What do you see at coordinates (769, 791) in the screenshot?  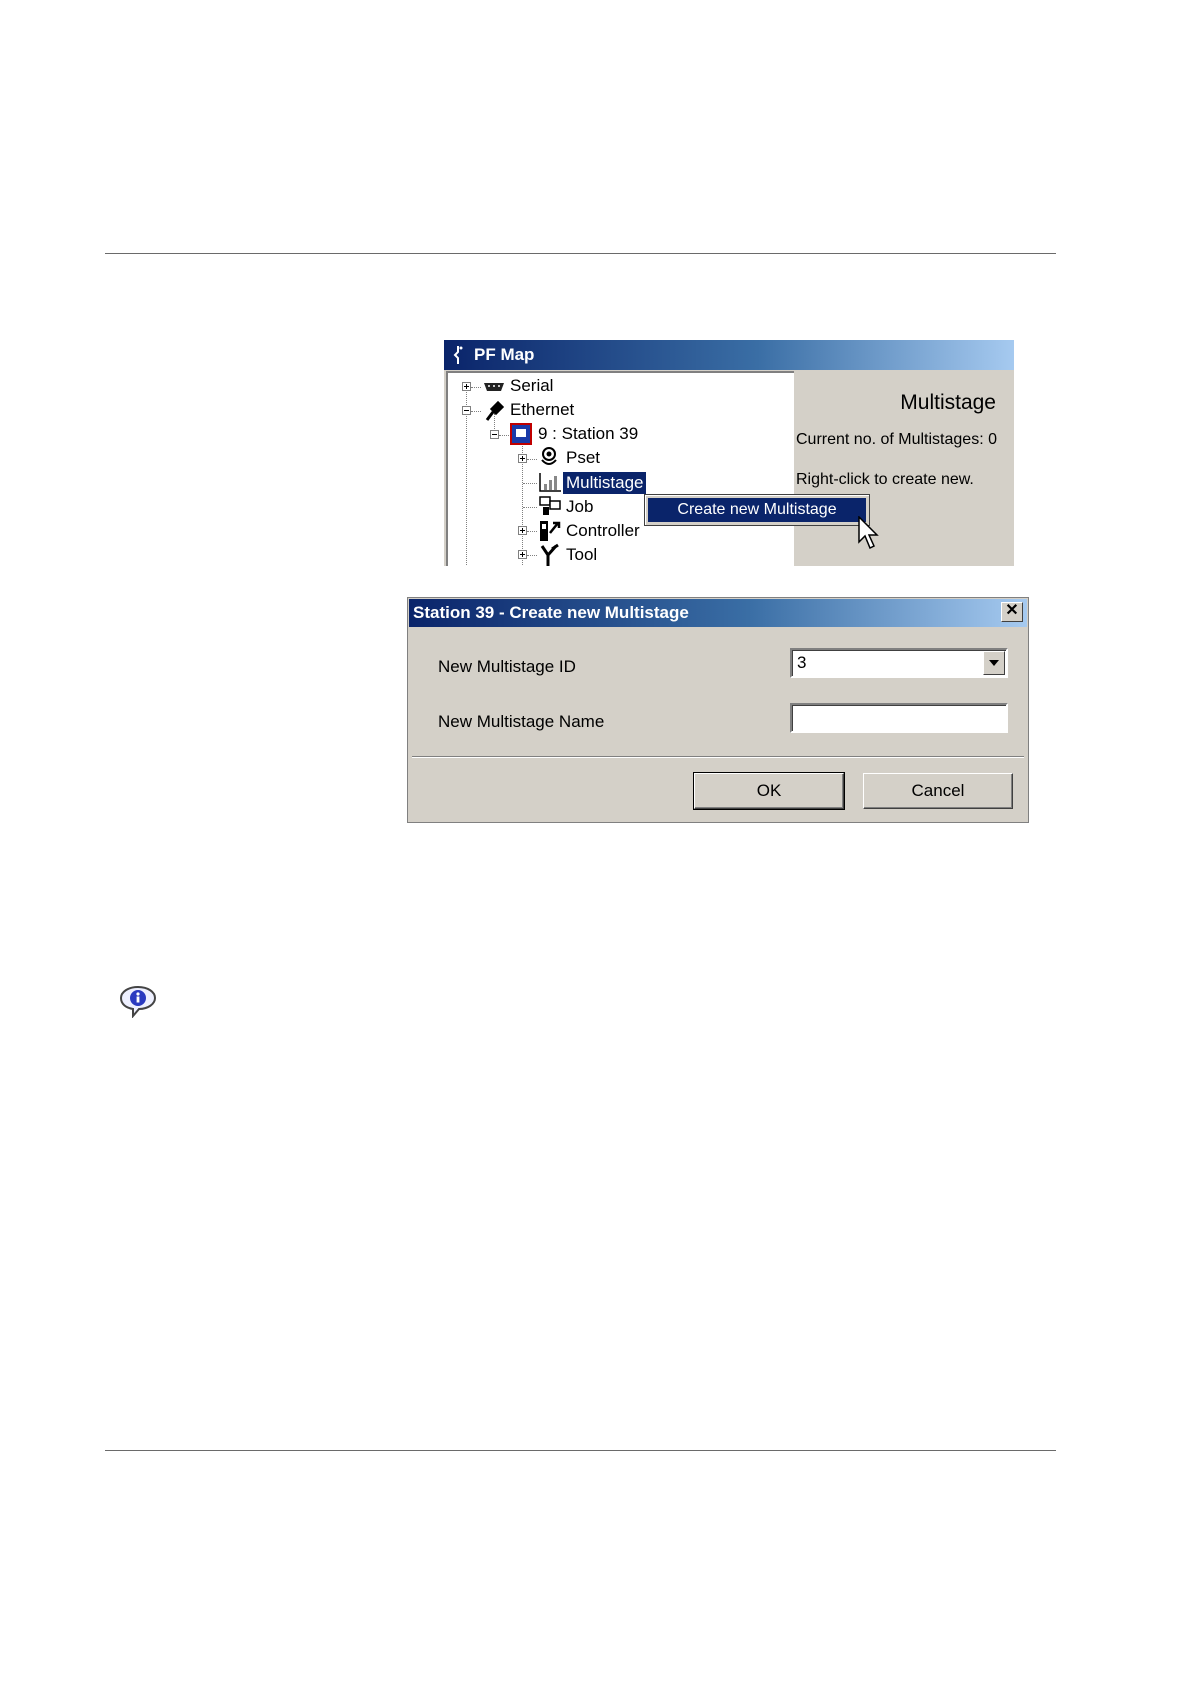 I see `ok-button: OK` at bounding box center [769, 791].